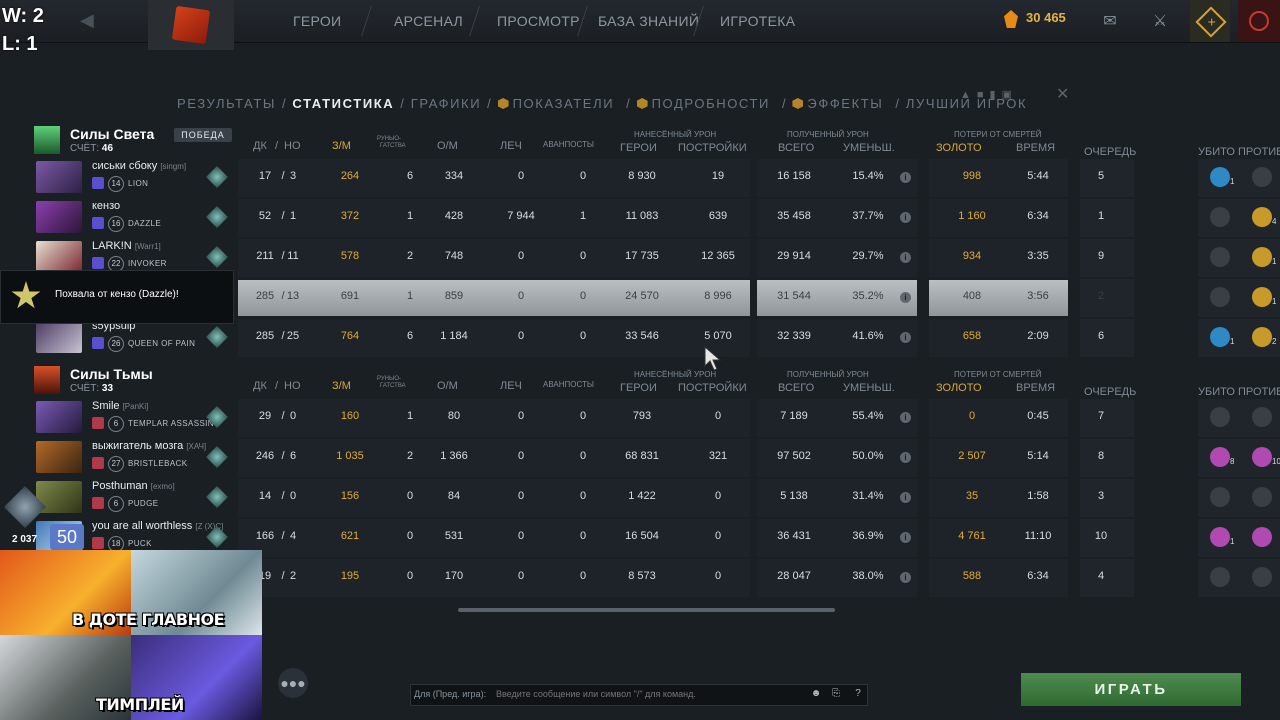  I want to click on nav-knowledge-base: БАЗА ЗНАНИЙ, so click(648, 21).